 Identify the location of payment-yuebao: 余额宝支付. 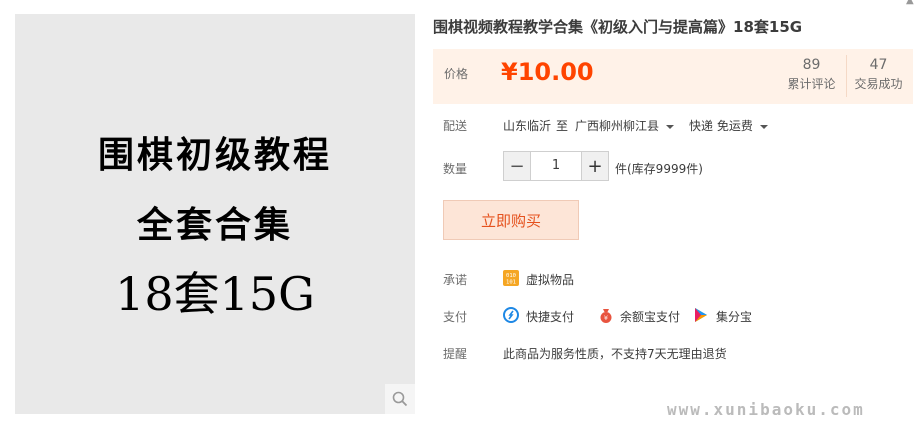
(650, 316).